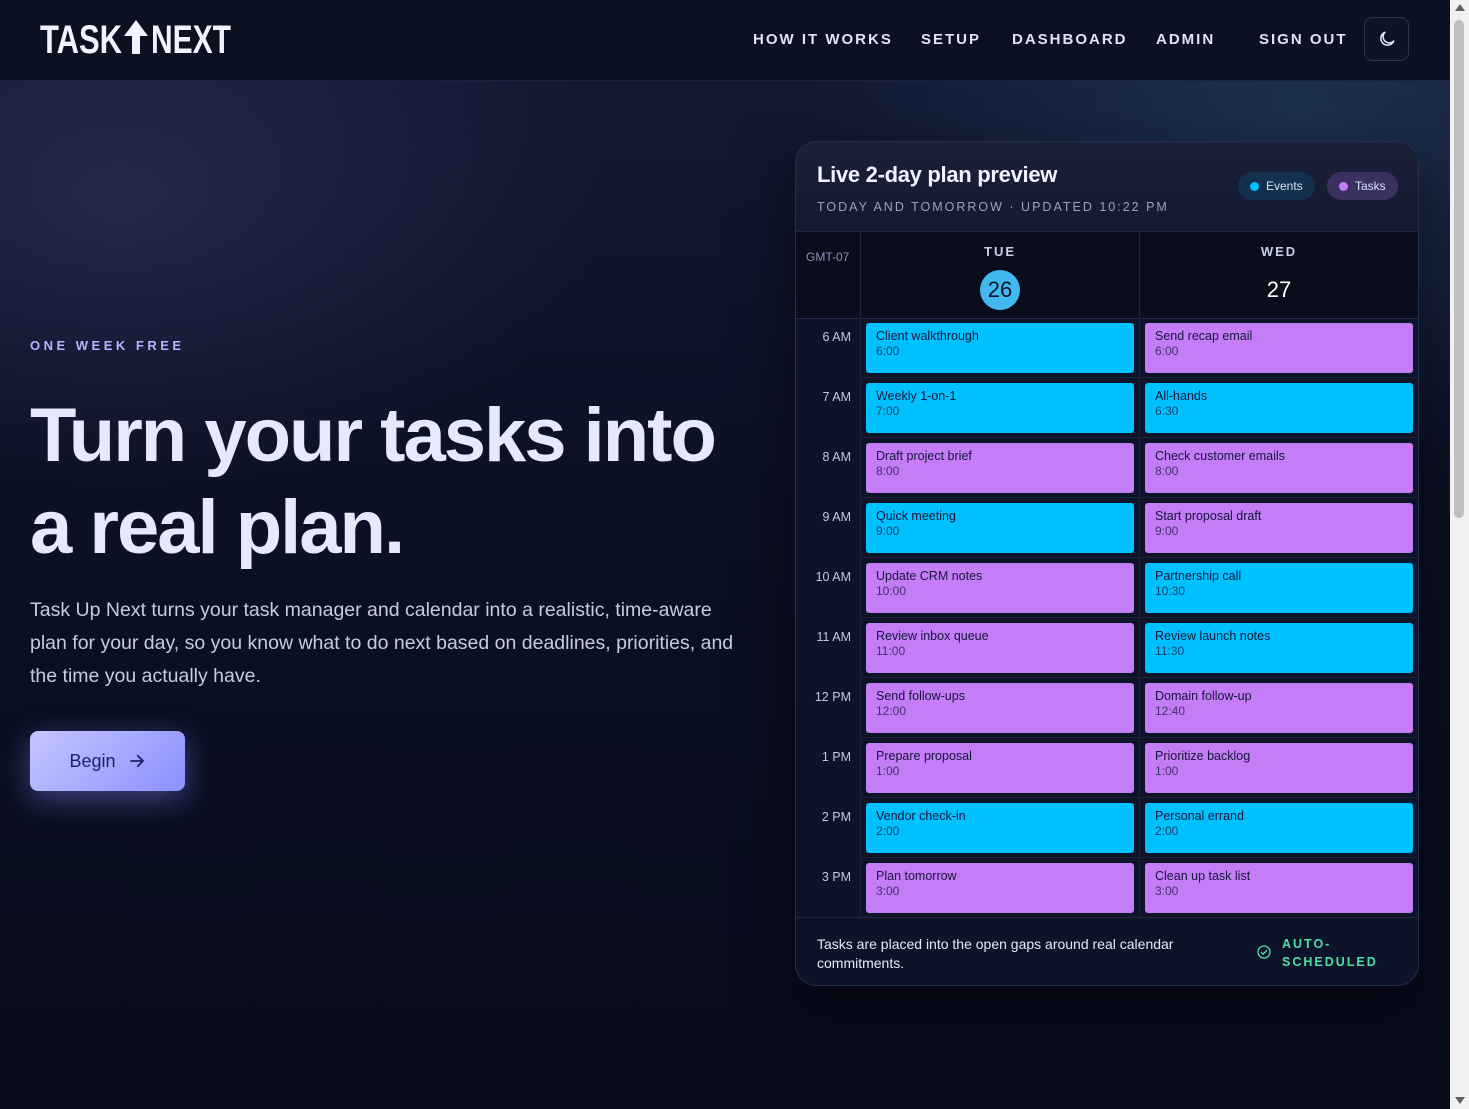 The height and width of the screenshot is (1109, 1469). Describe the element at coordinates (937, 174) in the screenshot. I see `preview-title: Live 2-day plan preview` at that location.